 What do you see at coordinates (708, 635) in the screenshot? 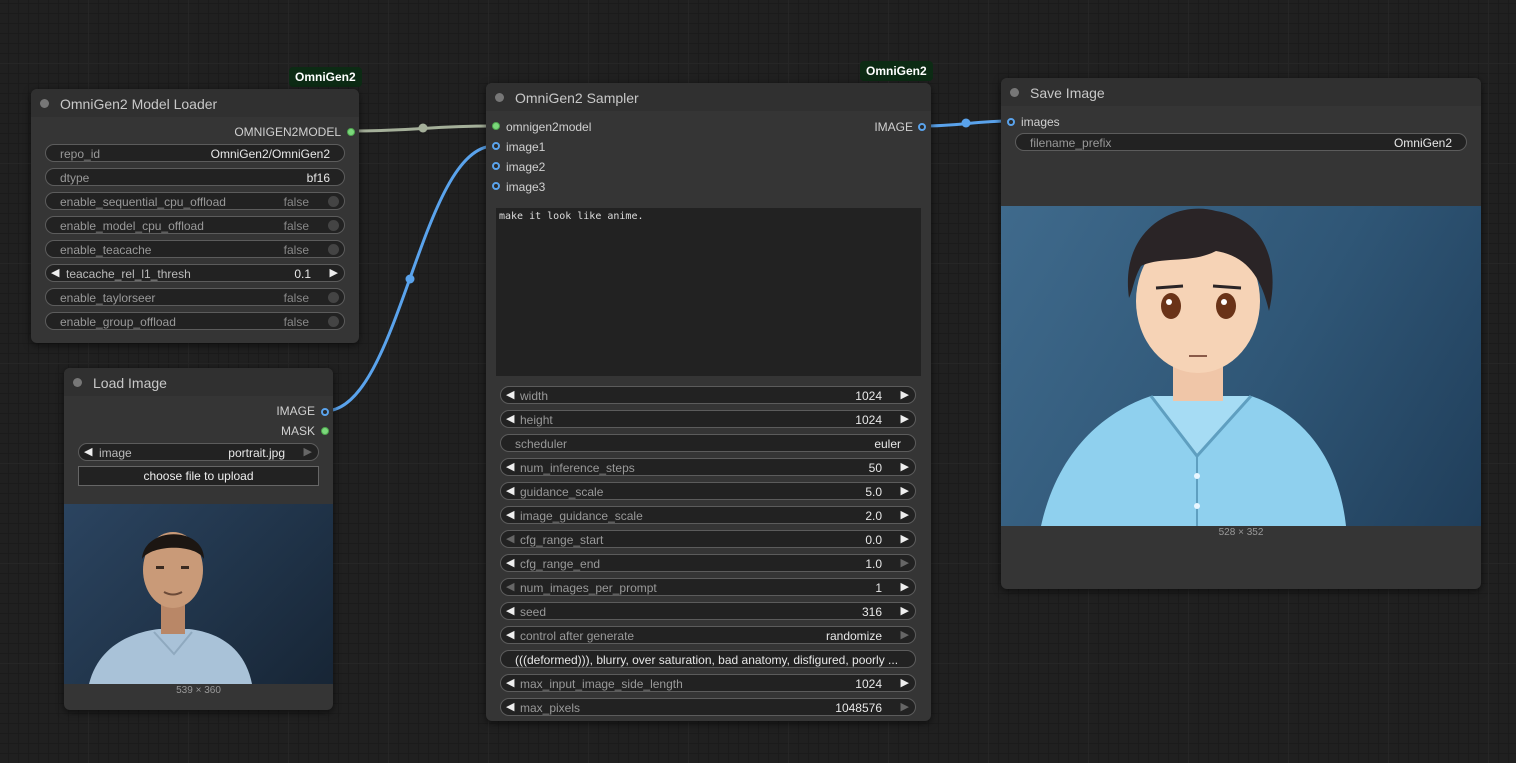
I see `control-after-generate-widget: ◀ control after generate randomize ▶` at bounding box center [708, 635].